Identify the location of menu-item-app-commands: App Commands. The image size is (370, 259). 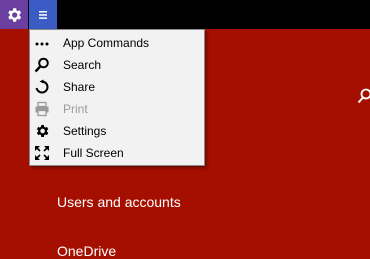
(117, 43).